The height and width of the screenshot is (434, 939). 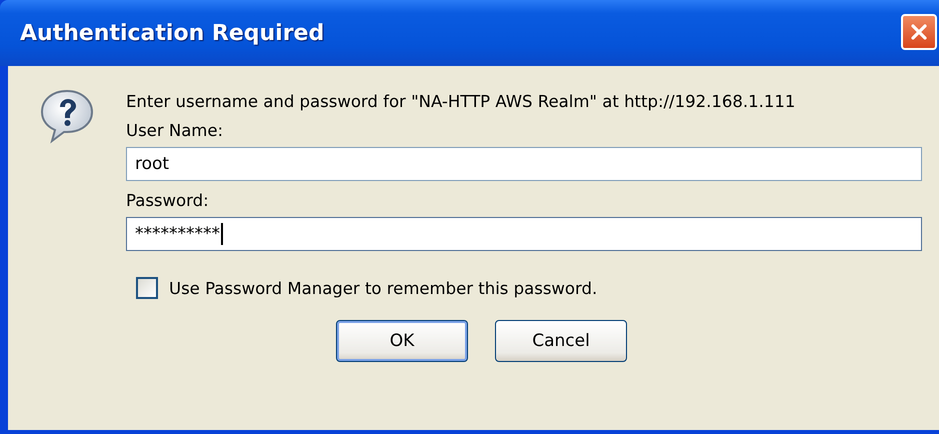 What do you see at coordinates (168, 200) in the screenshot?
I see `field-label: Password:` at bounding box center [168, 200].